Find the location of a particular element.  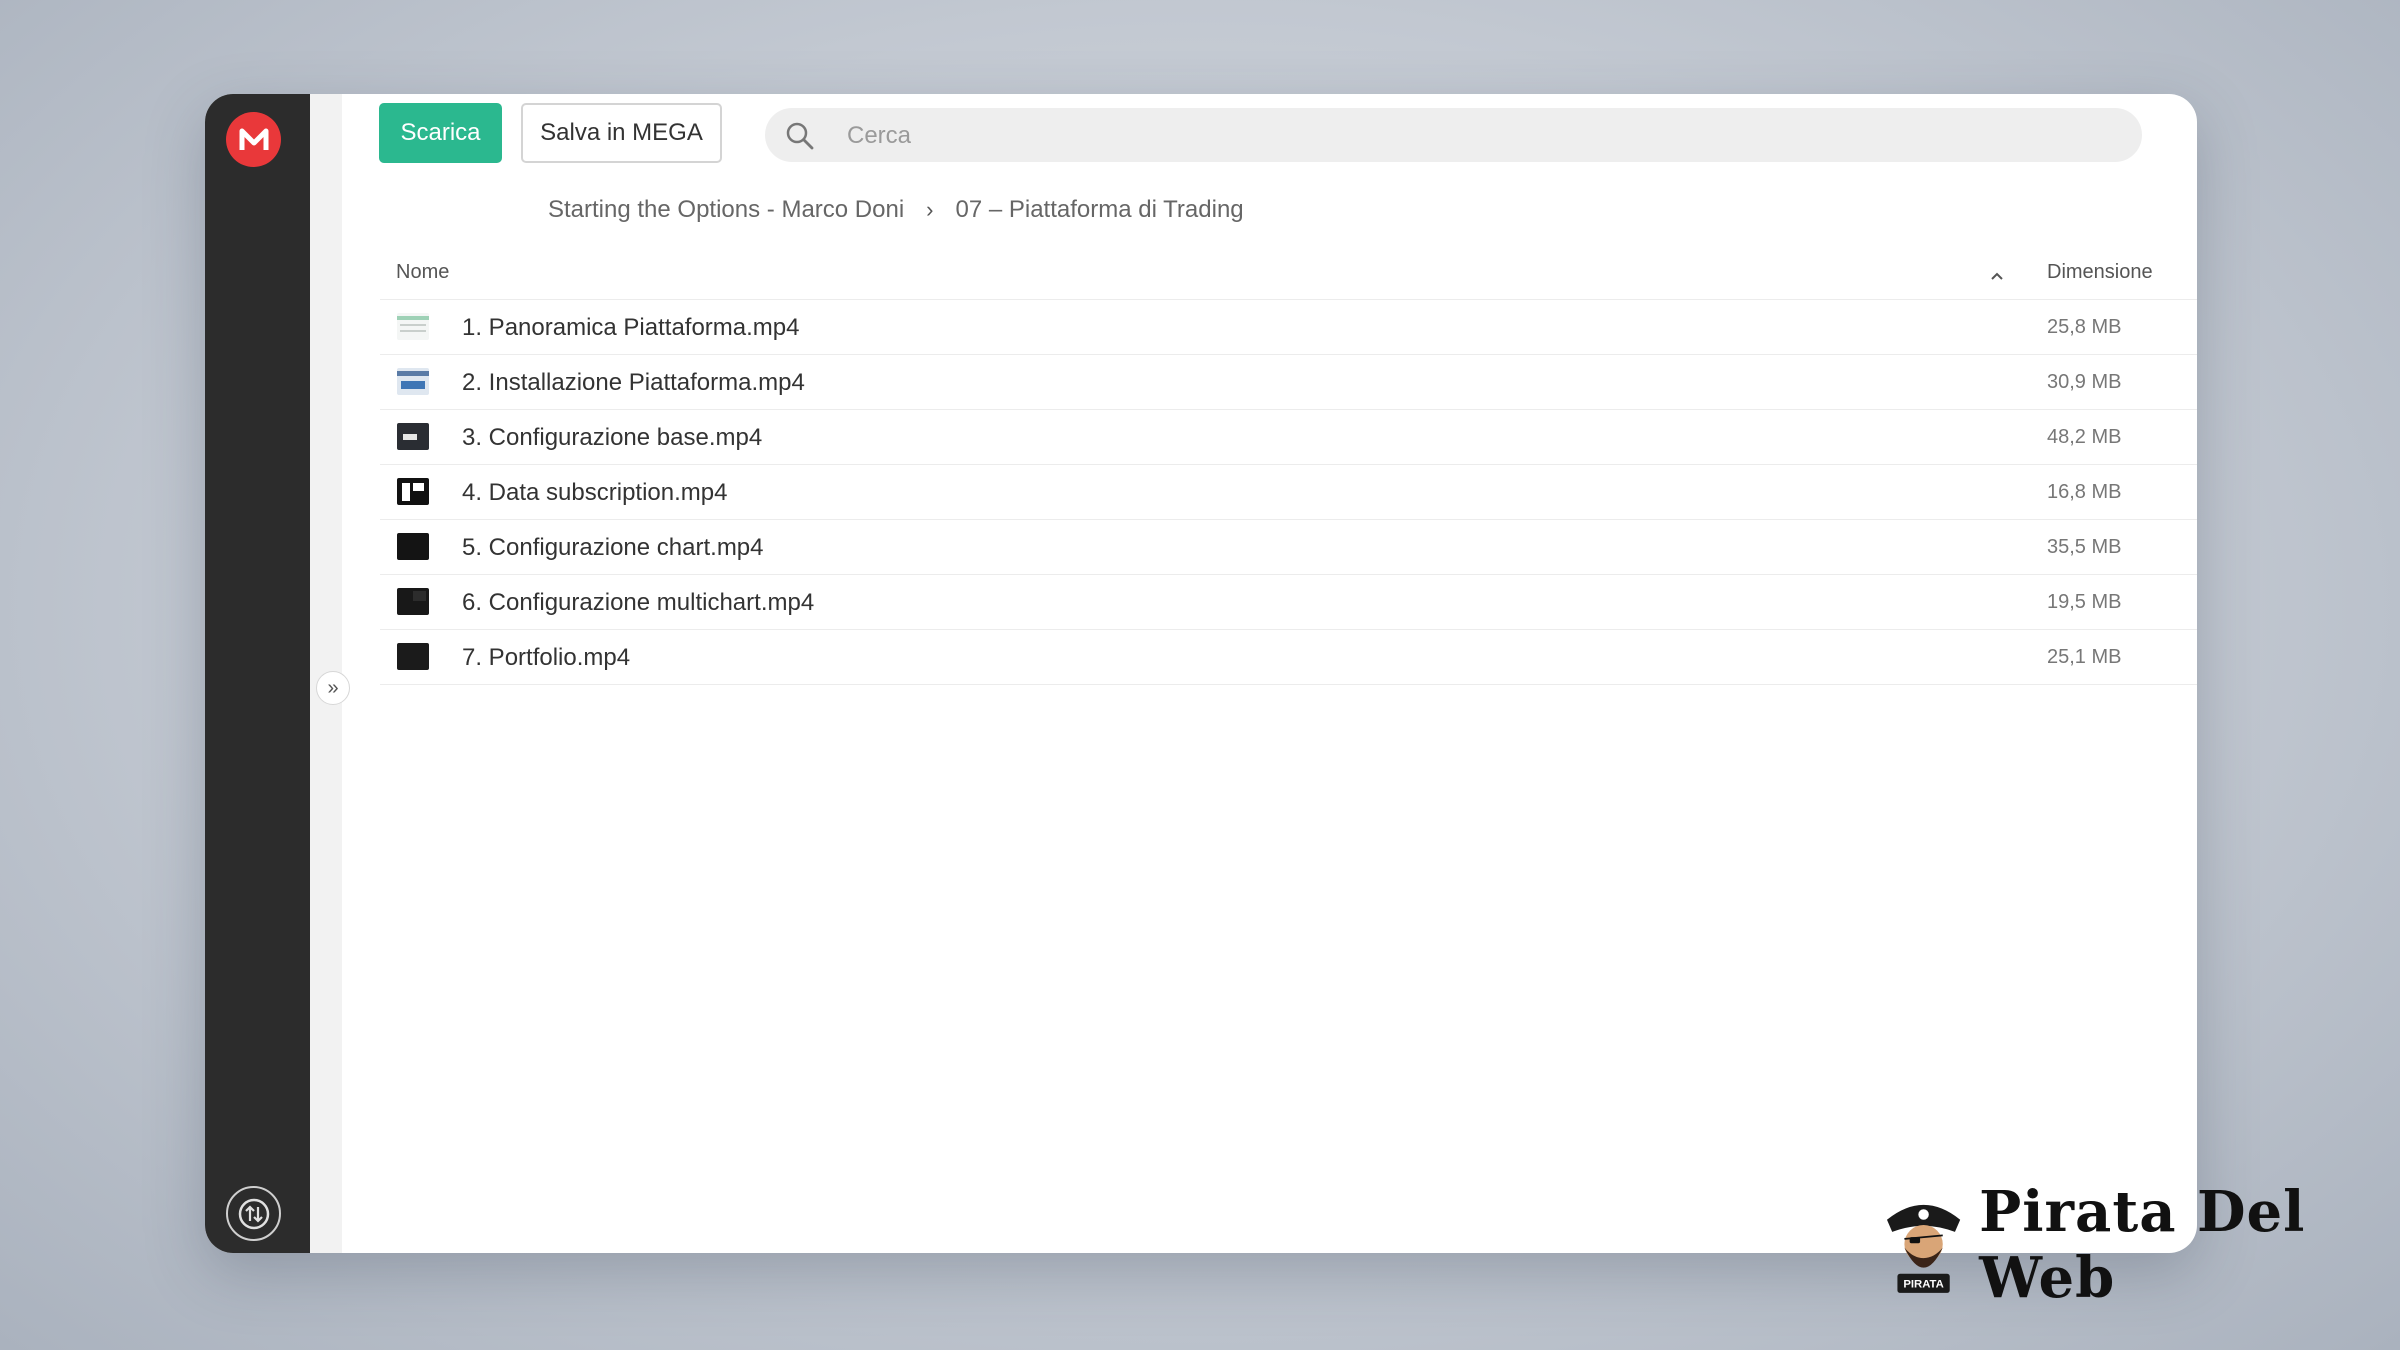

breadcrumb-item-current: 07 – Piattaforma di Trading is located at coordinates (1099, 210).